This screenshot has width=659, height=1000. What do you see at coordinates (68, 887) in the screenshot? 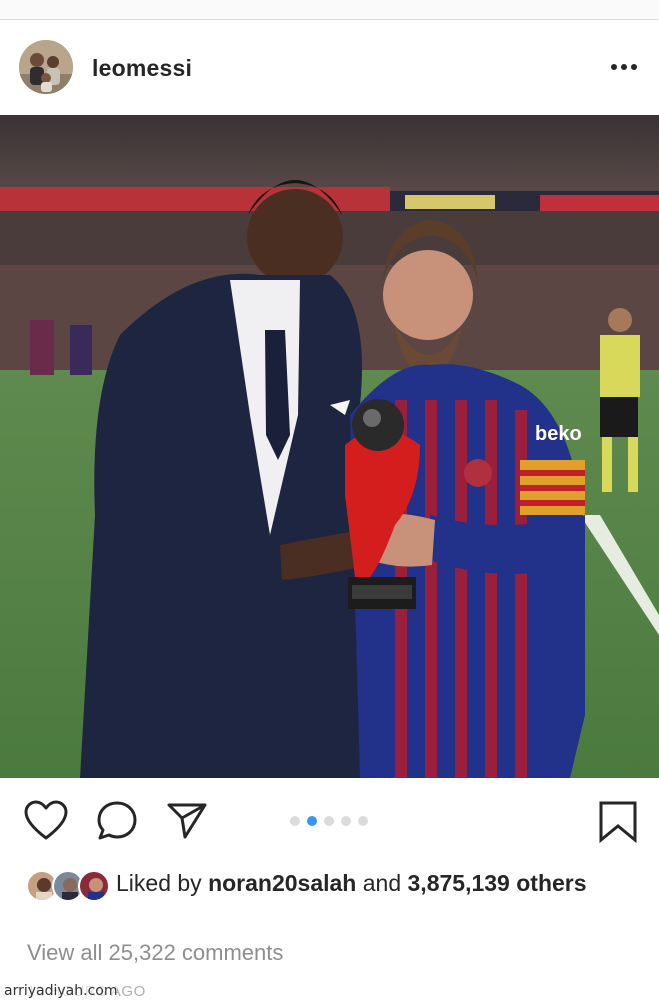
I see `liker-avatars` at bounding box center [68, 887].